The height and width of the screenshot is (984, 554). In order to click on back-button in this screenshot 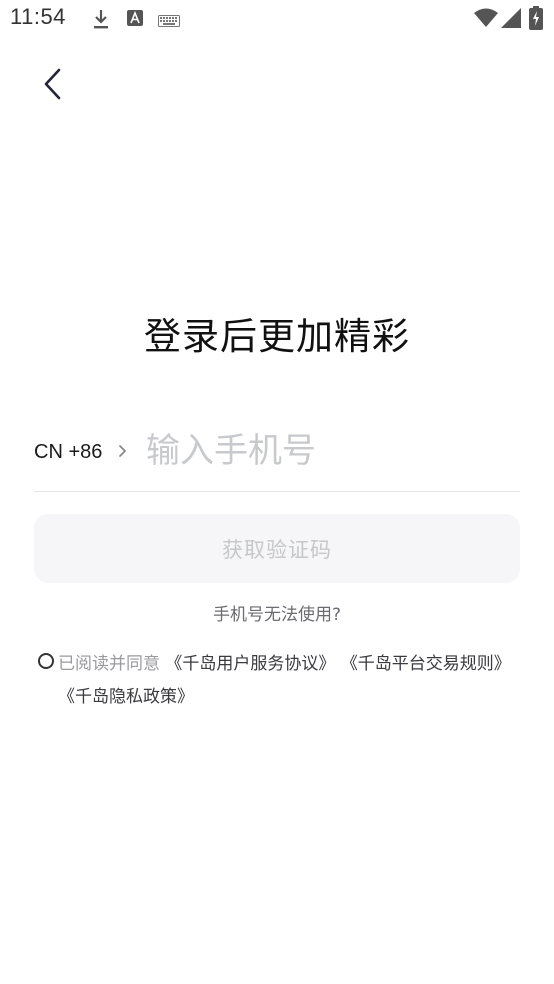, I will do `click(52, 86)`.